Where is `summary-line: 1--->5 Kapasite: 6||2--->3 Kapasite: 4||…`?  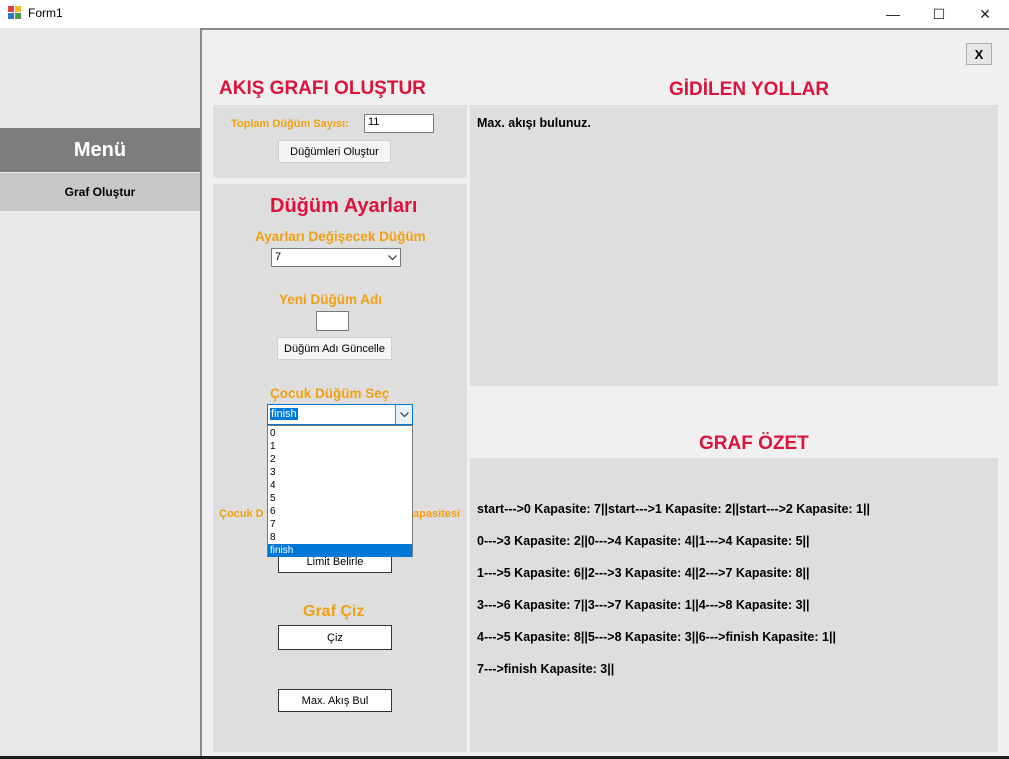
summary-line: 1--->5 Kapasite: 6||2--->3 Kapasite: 4||… is located at coordinates (643, 573).